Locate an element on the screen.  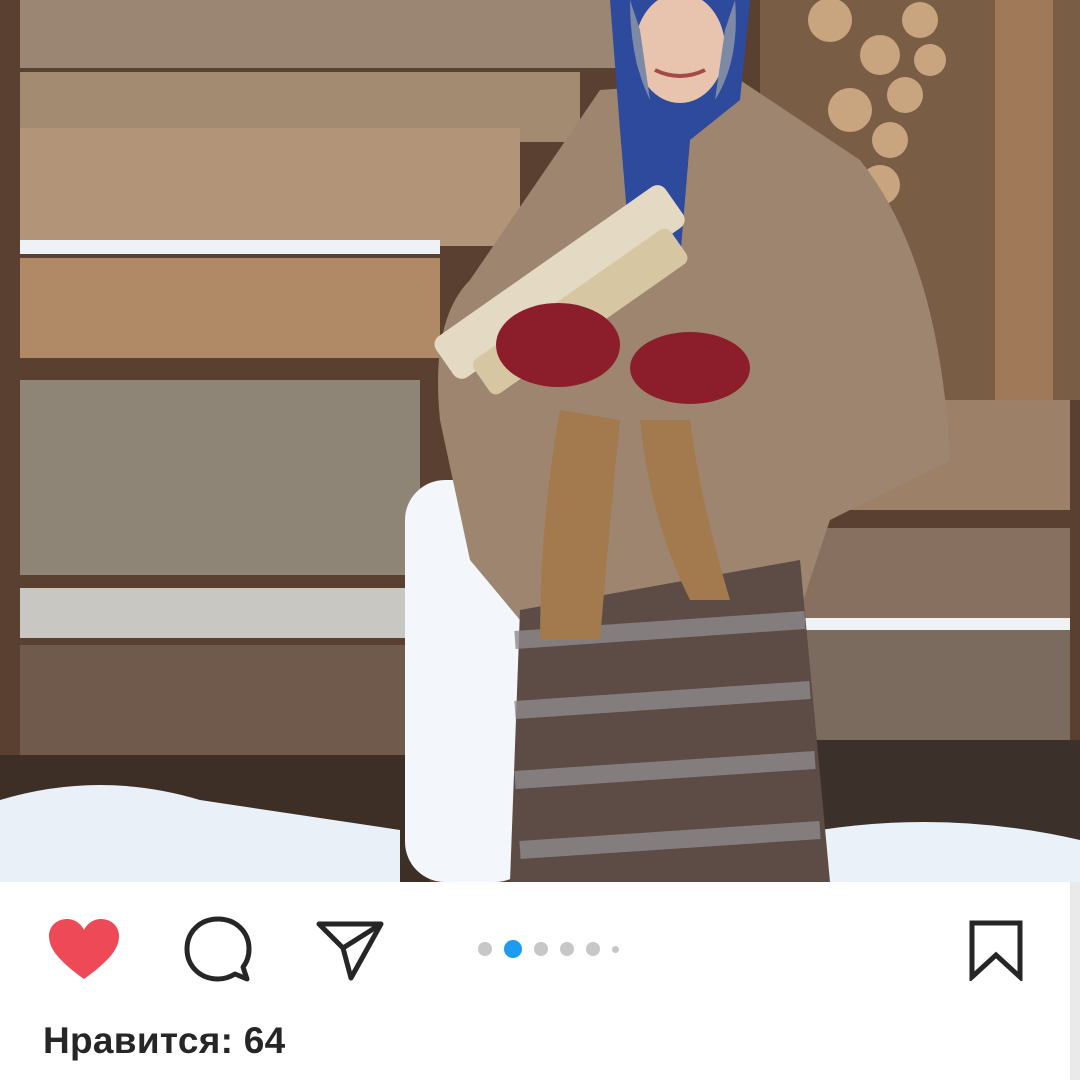
like-button is located at coordinates (84, 950).